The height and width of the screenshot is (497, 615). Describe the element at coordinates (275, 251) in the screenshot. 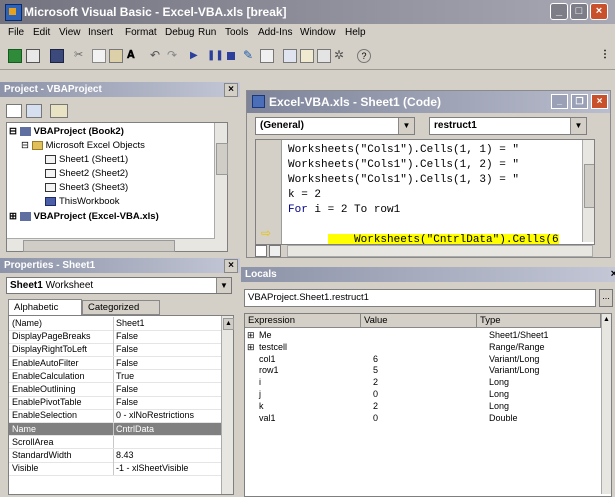

I see `full-module-view-icon` at that location.